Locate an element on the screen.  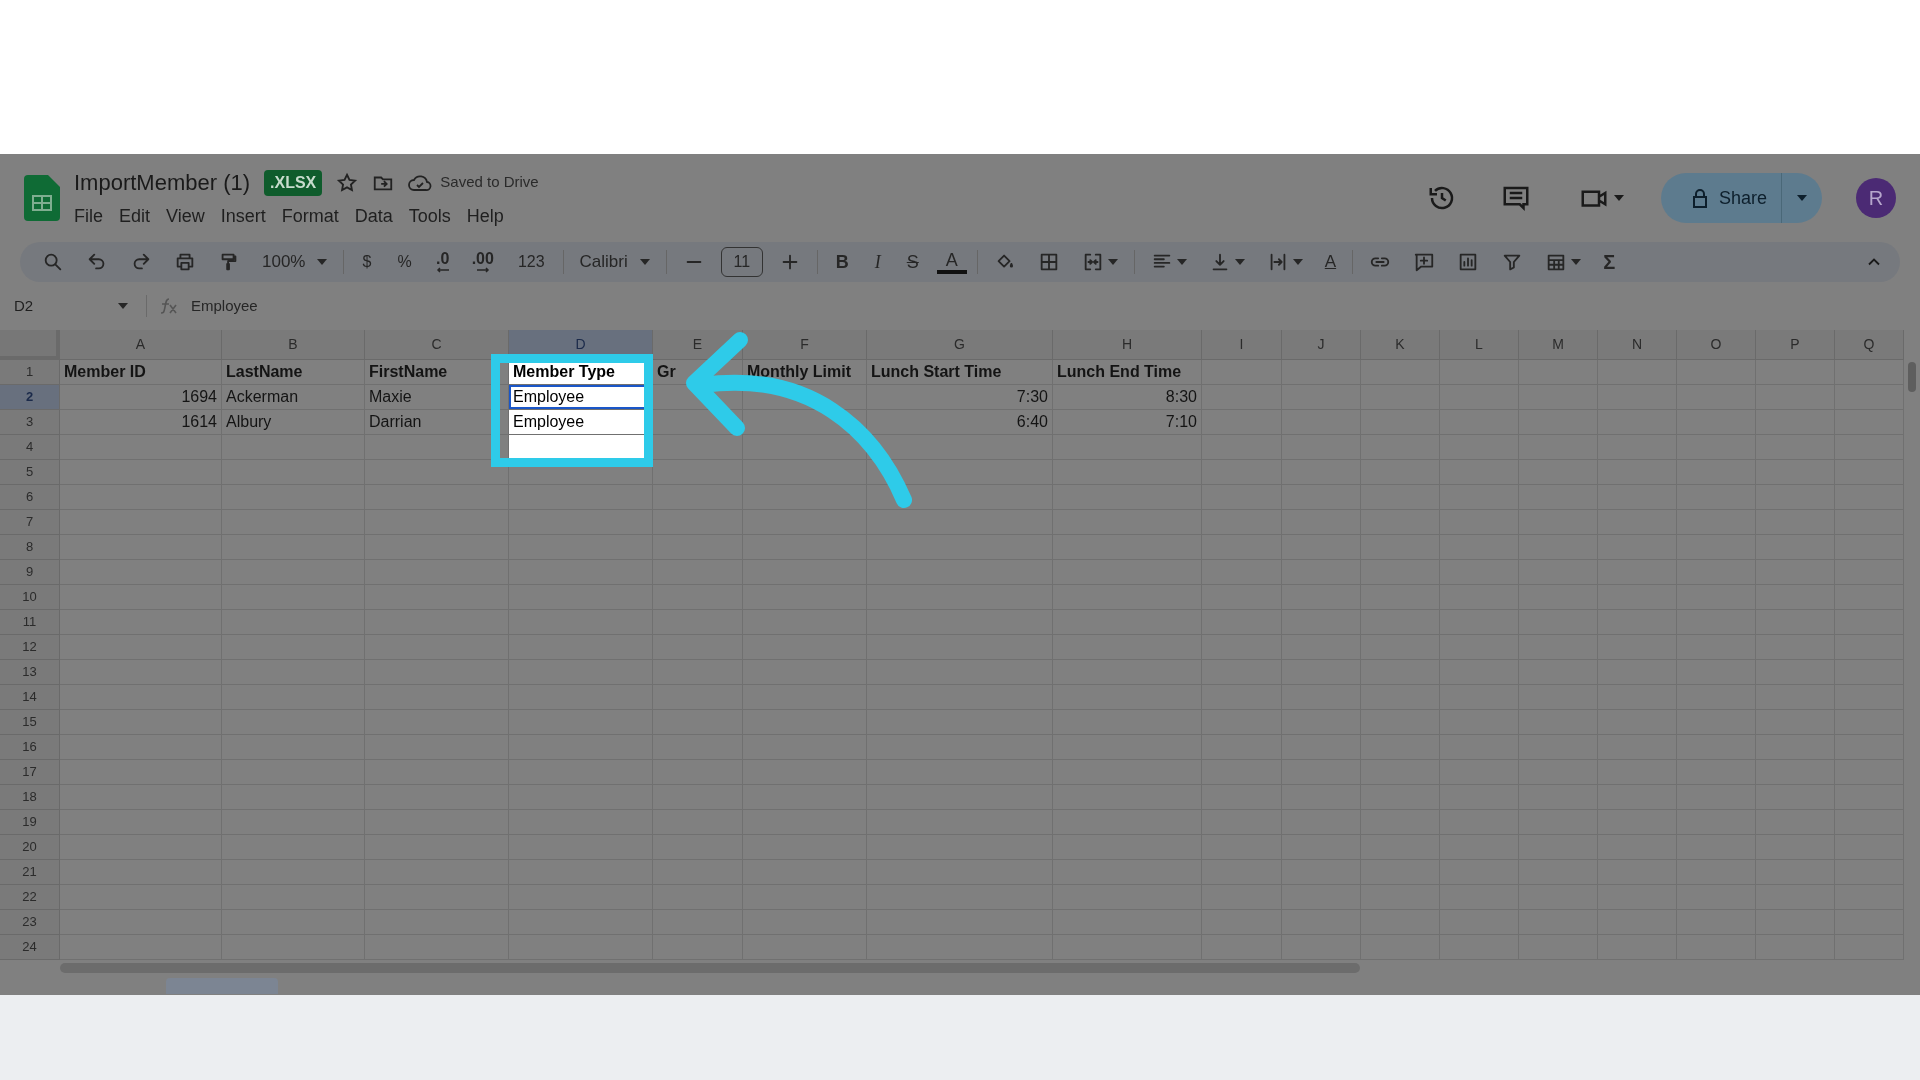
column-header: I is located at coordinates (1242, 345).